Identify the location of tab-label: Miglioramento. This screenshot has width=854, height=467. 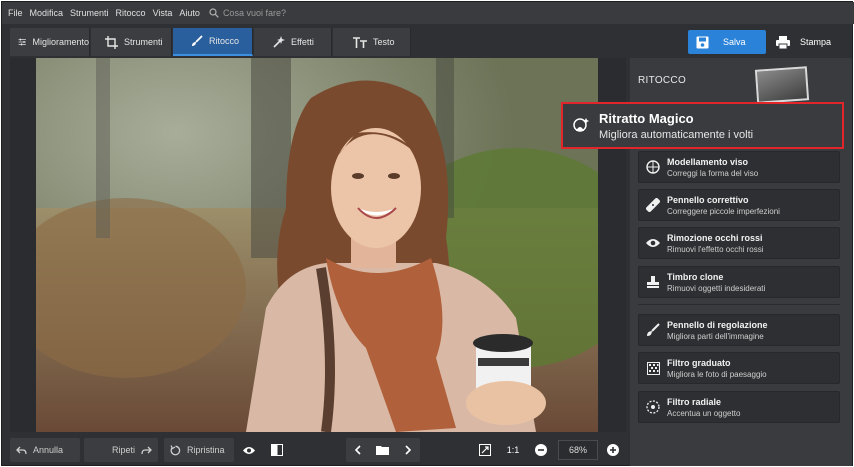
(60, 42).